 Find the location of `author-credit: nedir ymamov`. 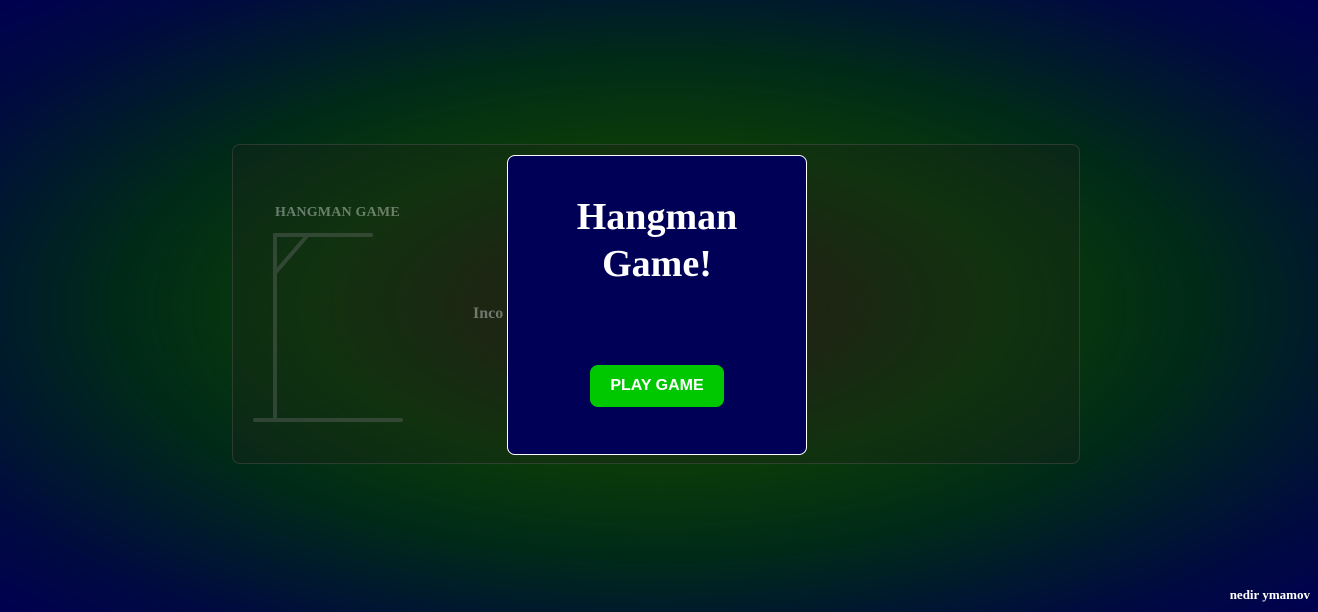

author-credit: nedir ymamov is located at coordinates (1269, 594).